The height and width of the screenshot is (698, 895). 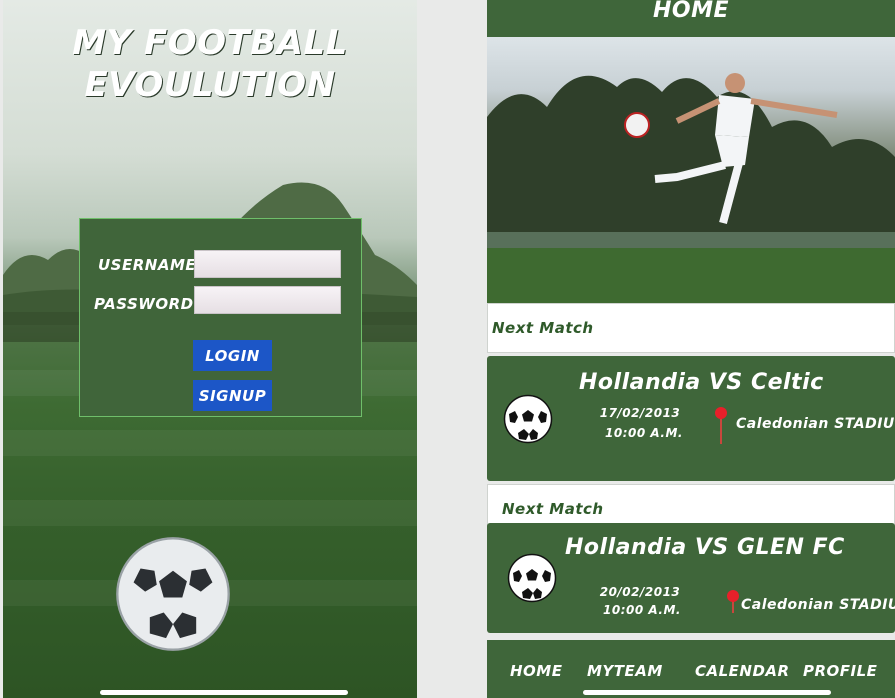 What do you see at coordinates (721, 431) in the screenshot?
I see `location-pin-stem` at bounding box center [721, 431].